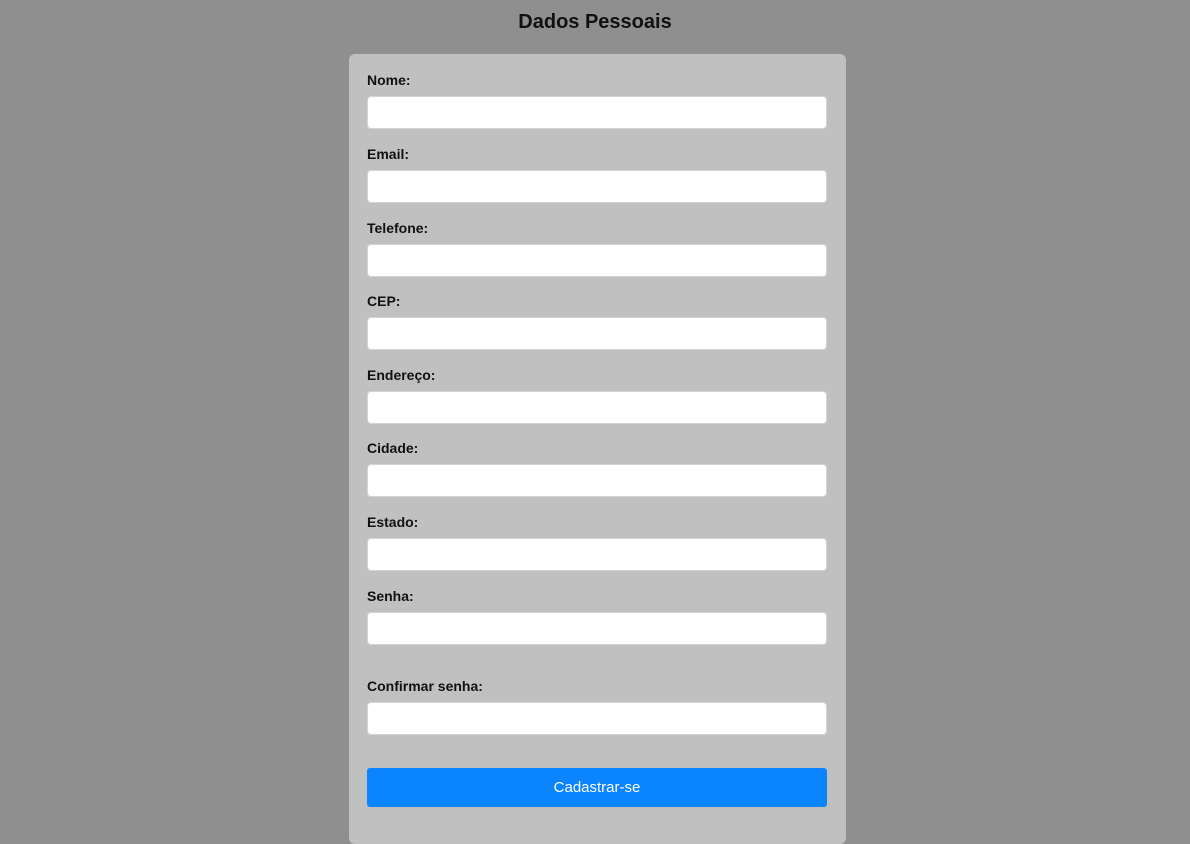 The height and width of the screenshot is (844, 1190). Describe the element at coordinates (597, 554) in the screenshot. I see `estado-input` at that location.